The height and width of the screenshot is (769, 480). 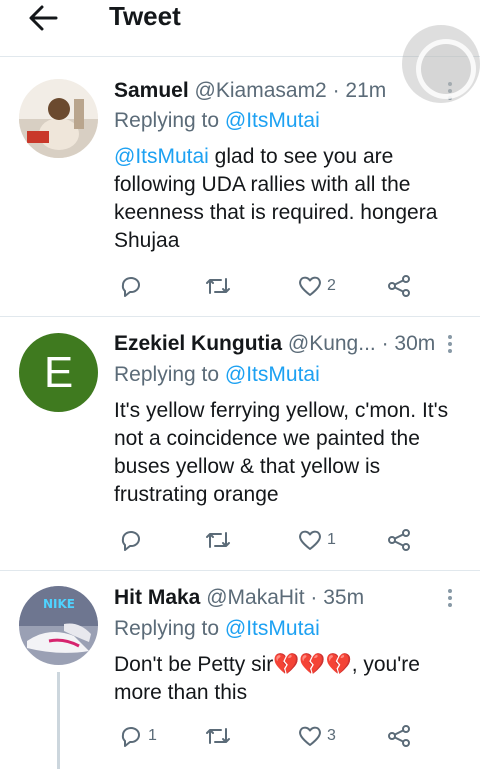 What do you see at coordinates (152, 735) in the screenshot?
I see `reply-count: 1` at bounding box center [152, 735].